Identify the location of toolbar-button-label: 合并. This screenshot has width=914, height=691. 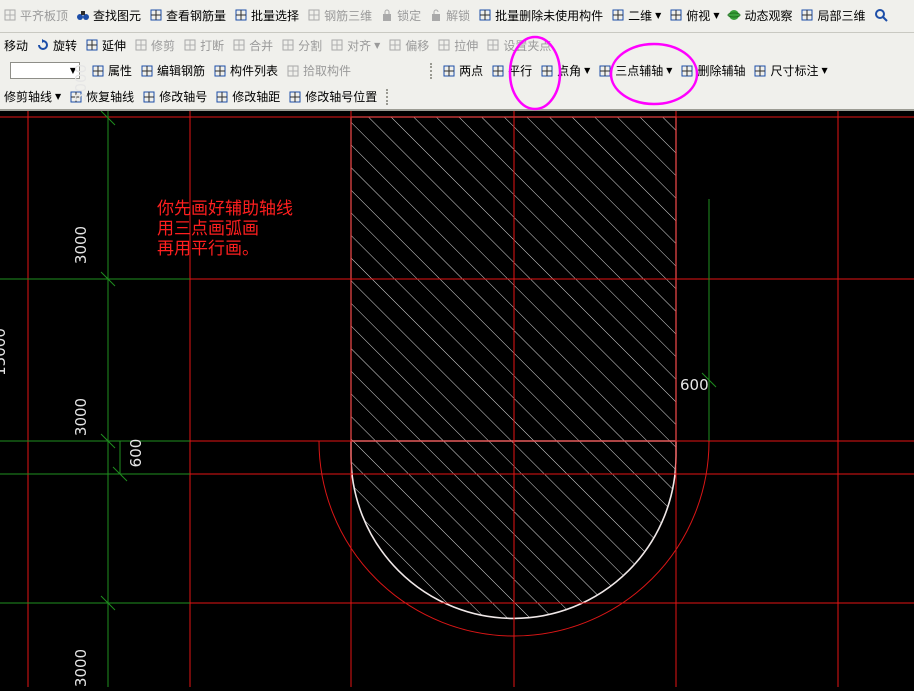
(261, 45).